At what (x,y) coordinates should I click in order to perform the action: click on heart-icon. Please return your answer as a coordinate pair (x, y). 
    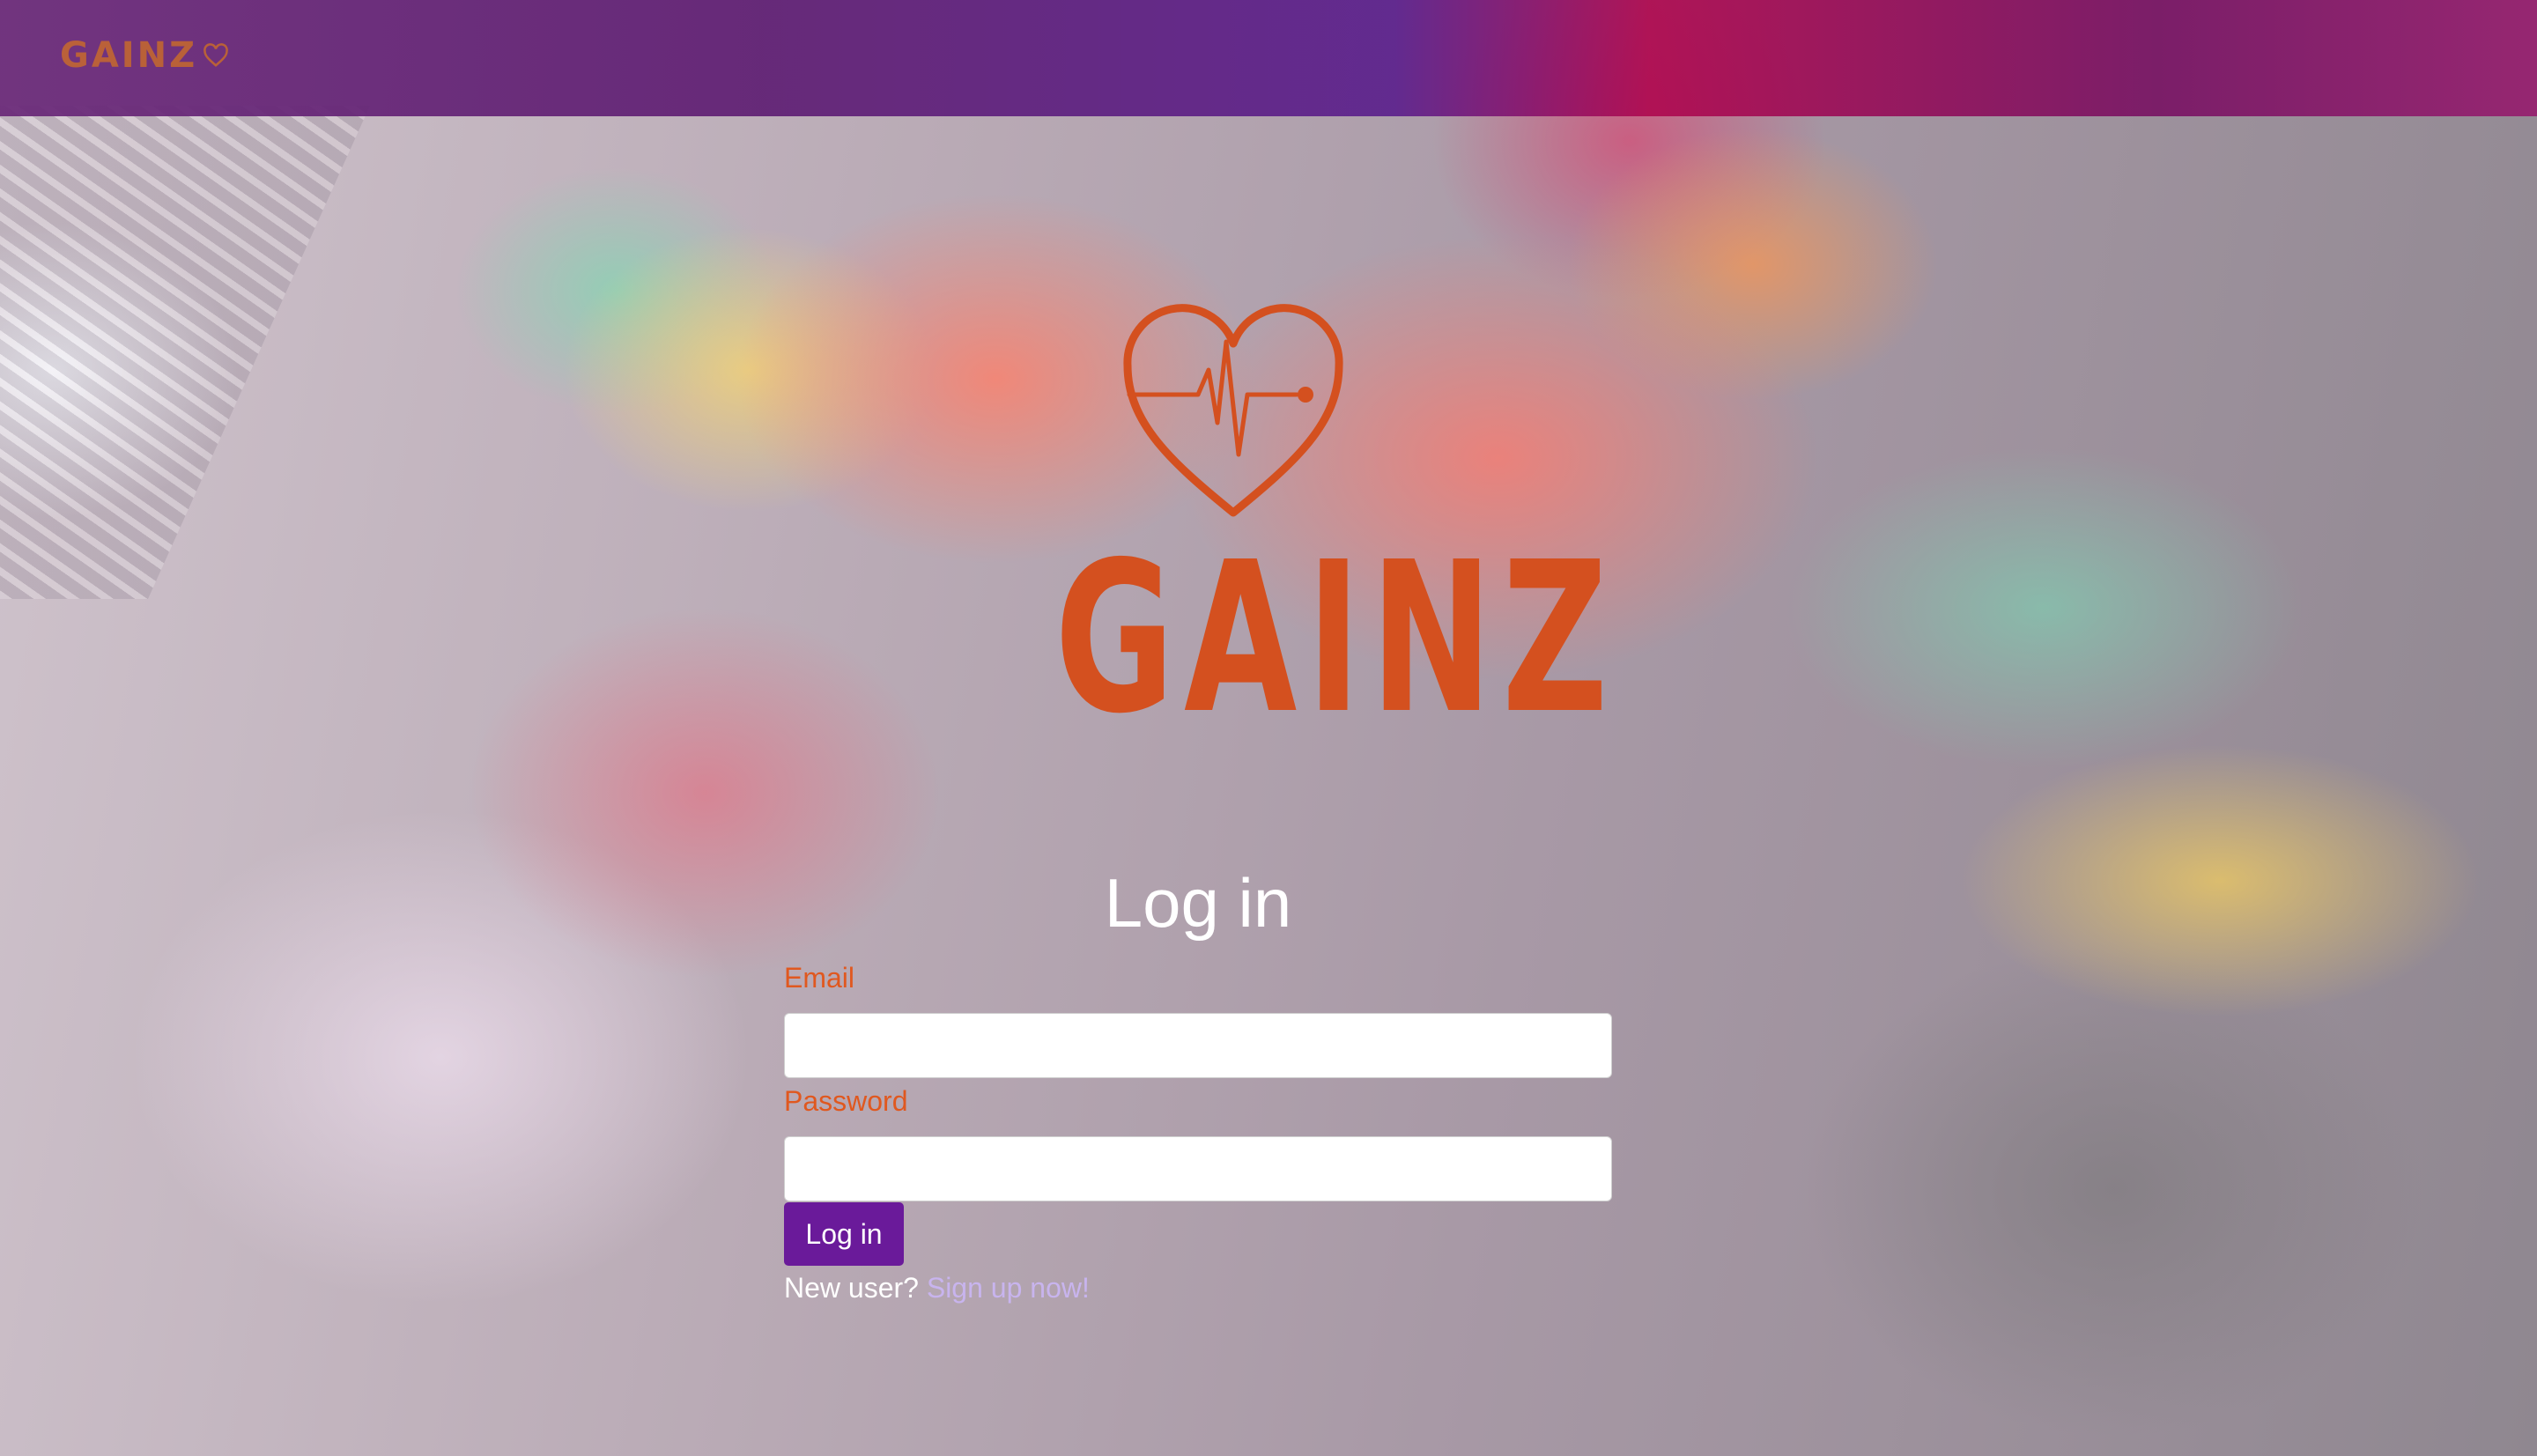
    Looking at the image, I should click on (215, 55).